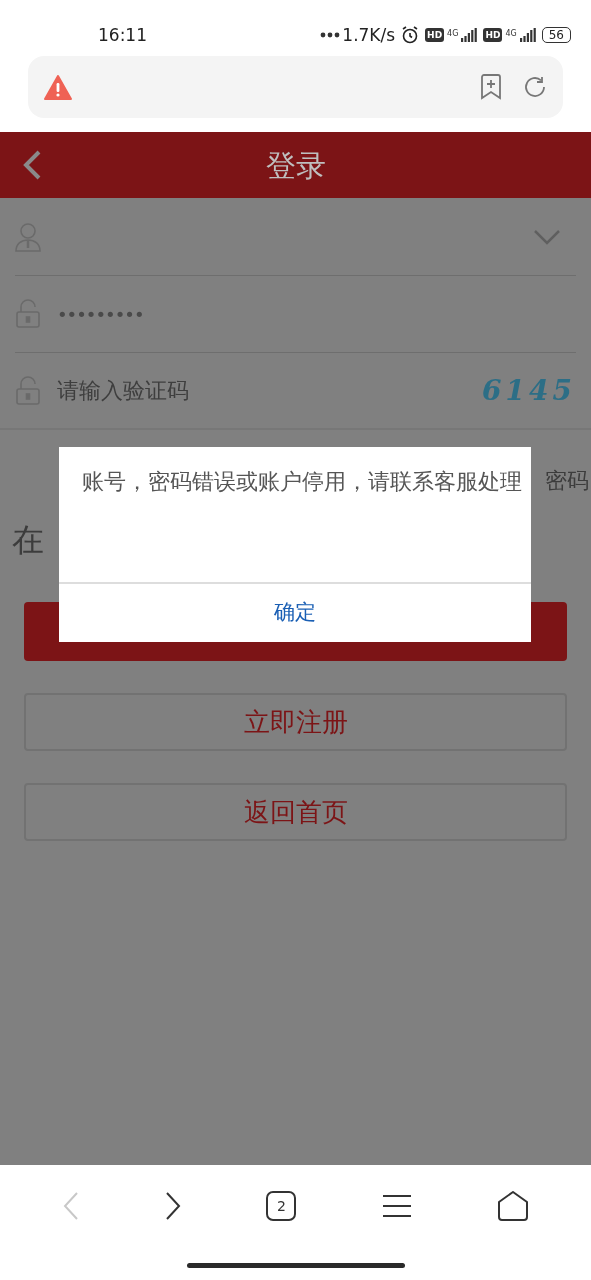  I want to click on network-speed: 1.7K/s, so click(369, 35).